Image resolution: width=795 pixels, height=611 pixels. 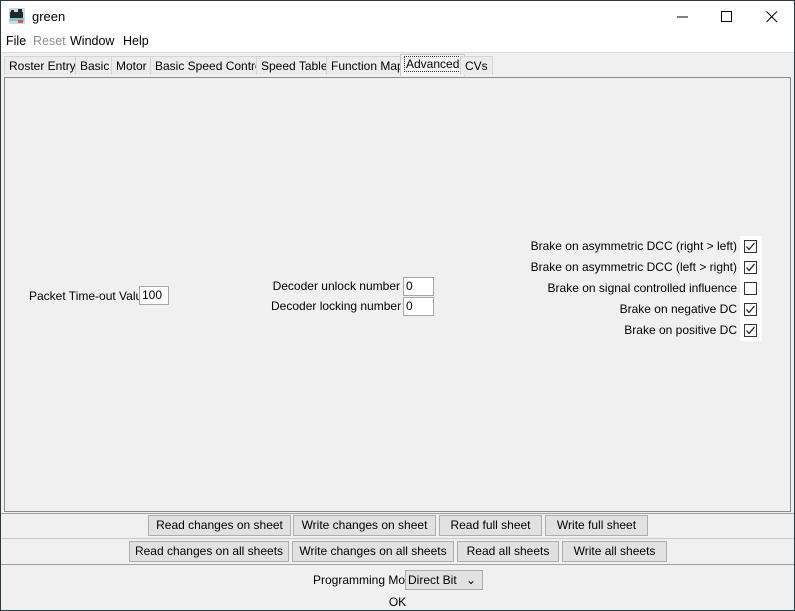 I want to click on menu-window: Window, so click(x=92, y=41).